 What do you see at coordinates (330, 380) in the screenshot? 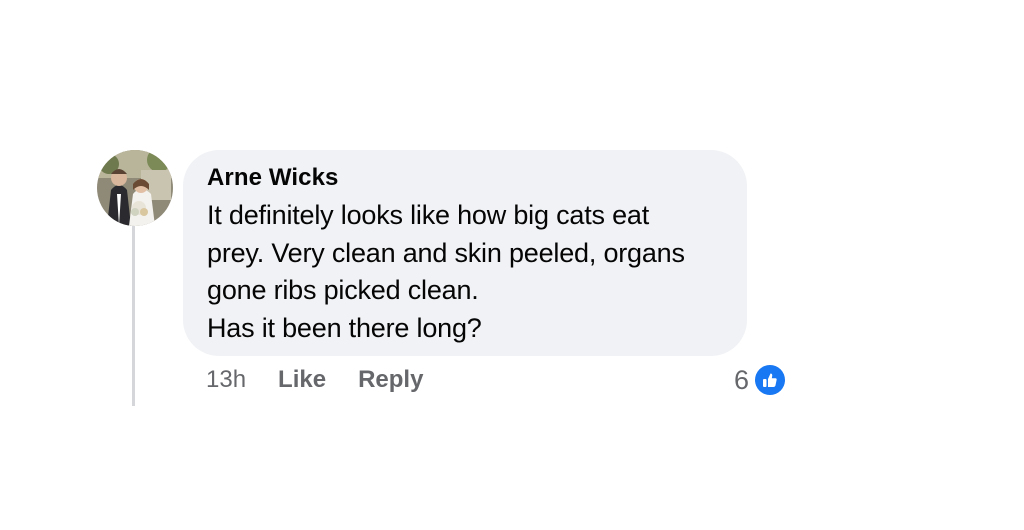
I see `comment-actions: 13h Like Reply` at bounding box center [330, 380].